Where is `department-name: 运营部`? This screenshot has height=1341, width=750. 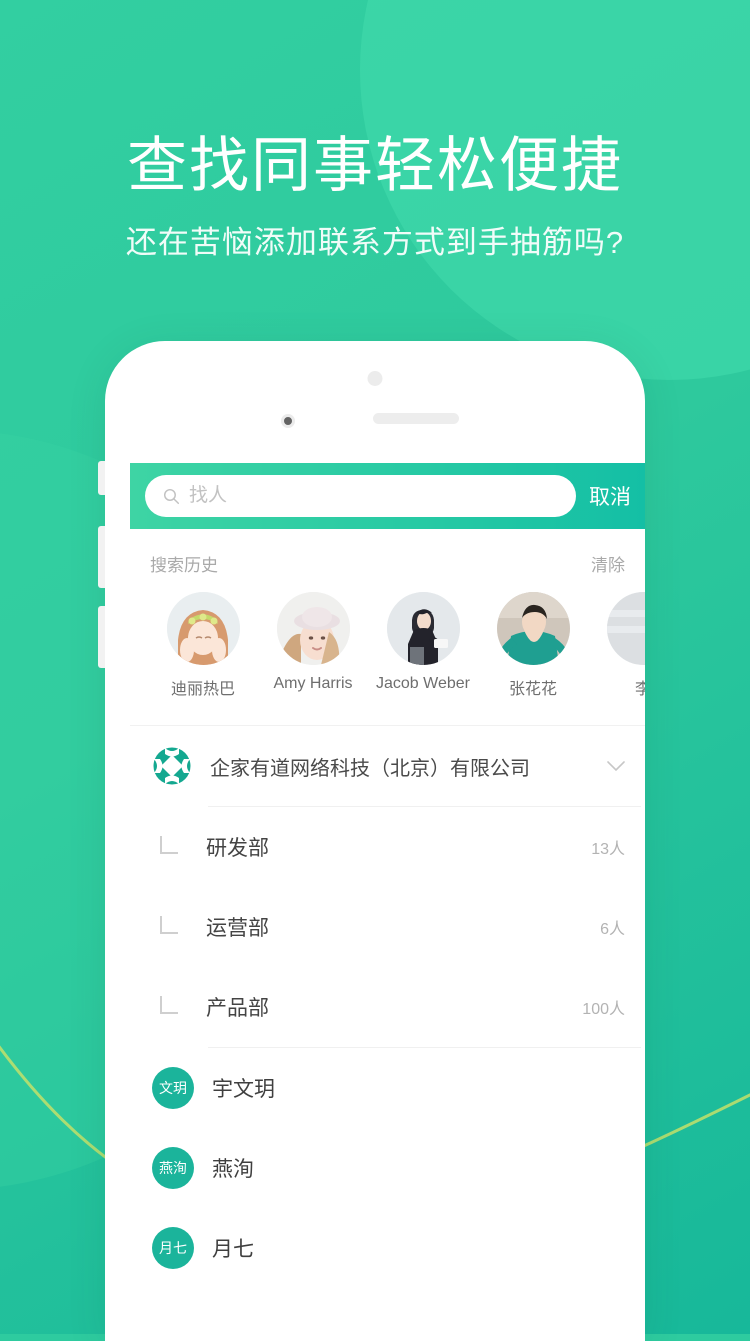
department-name: 运营部 is located at coordinates (237, 928).